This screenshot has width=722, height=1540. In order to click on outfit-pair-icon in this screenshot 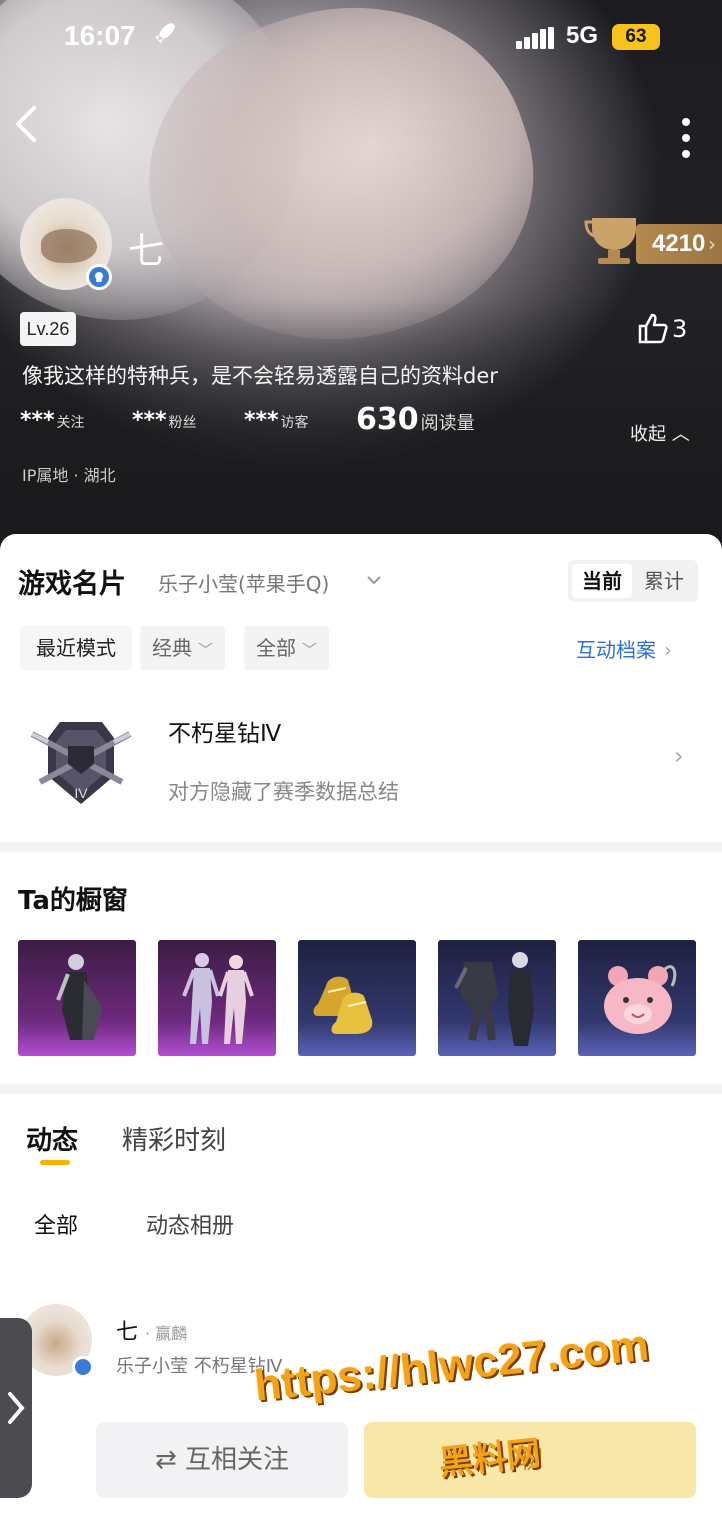, I will do `click(218, 998)`.